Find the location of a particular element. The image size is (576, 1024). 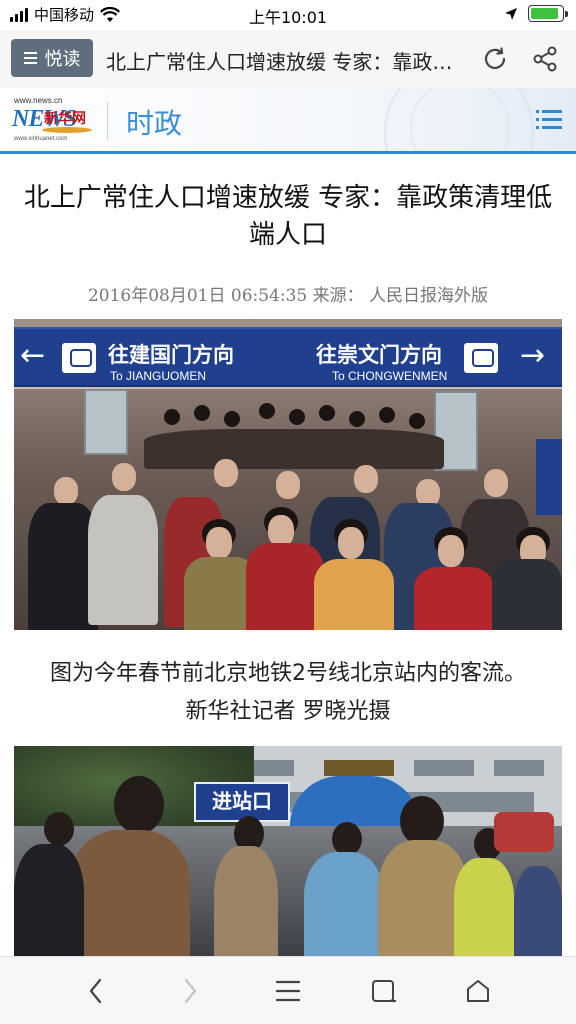

home-button is located at coordinates (478, 991).